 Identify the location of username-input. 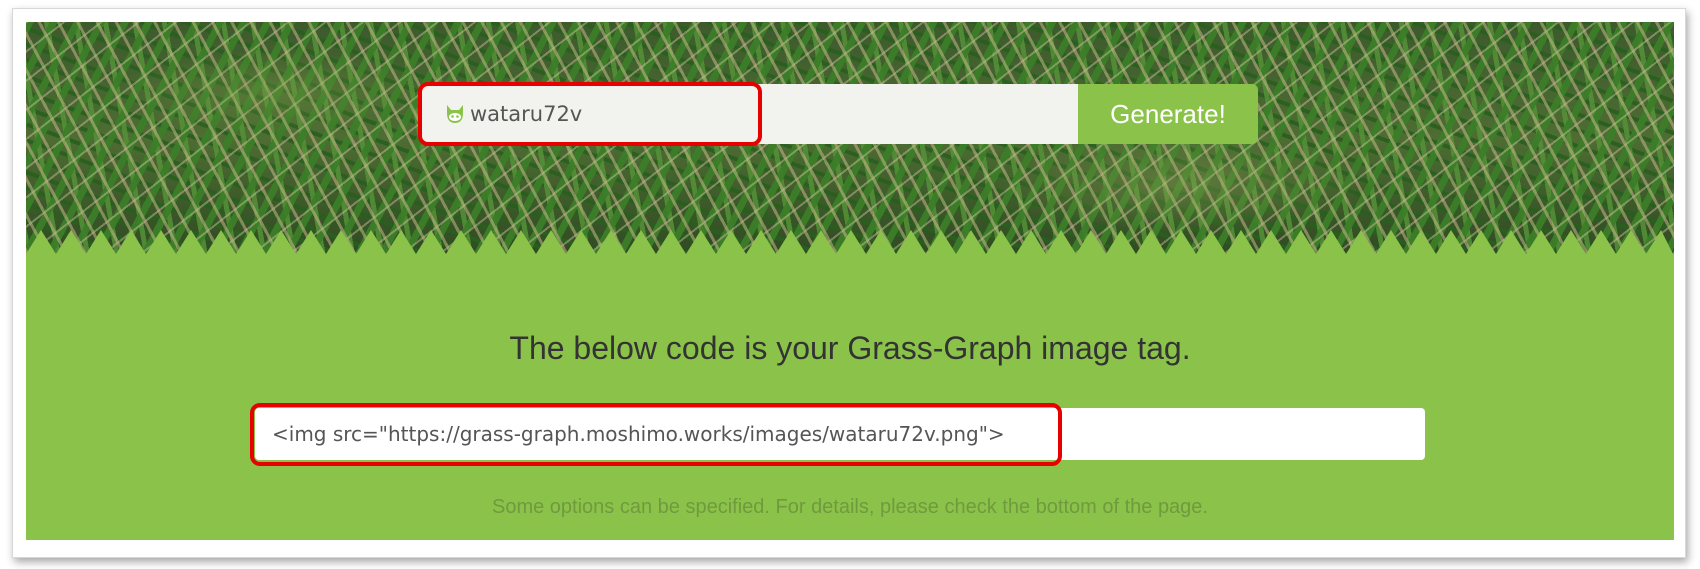
(770, 114).